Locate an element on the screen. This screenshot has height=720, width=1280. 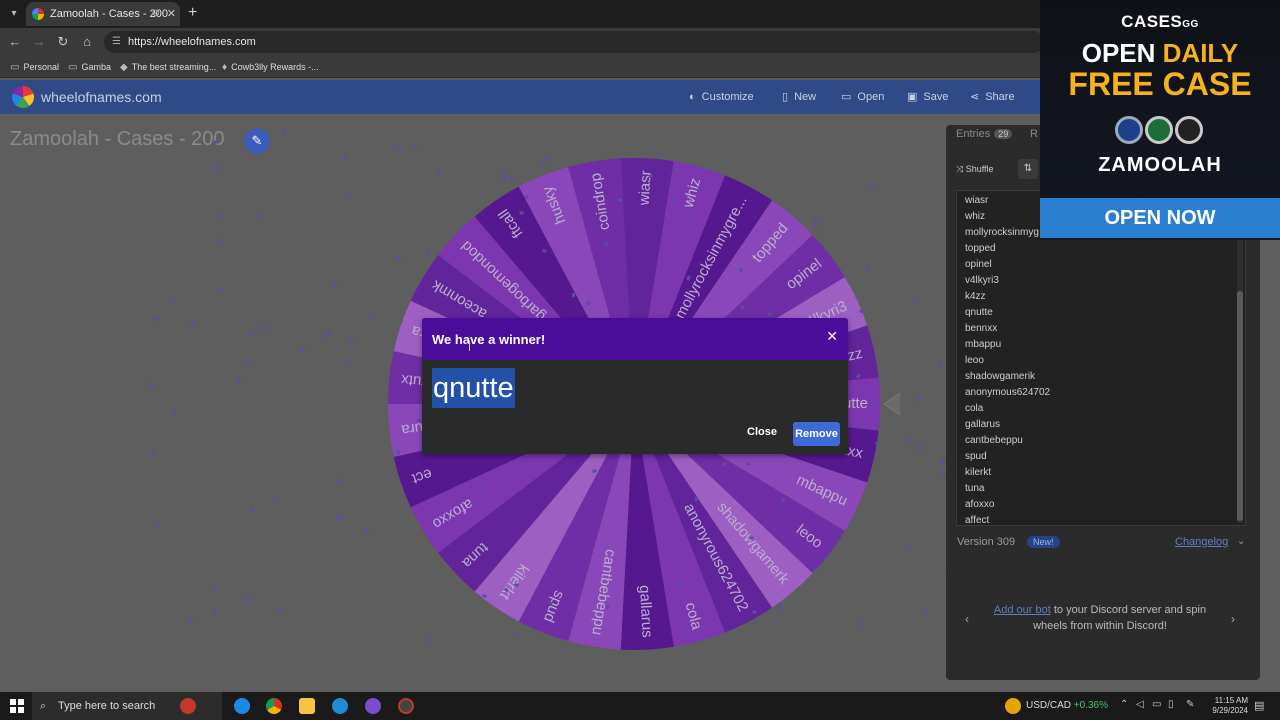
brand-name: wheelofnames.com is located at coordinates (101, 97).